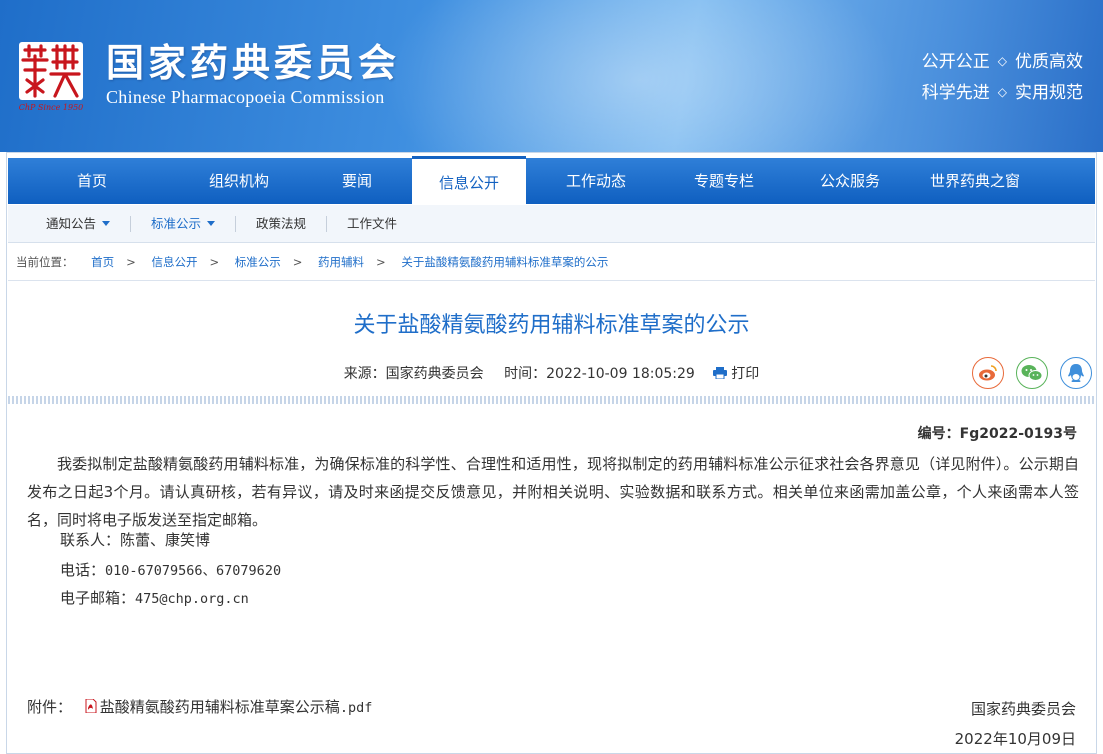  What do you see at coordinates (720, 373) in the screenshot?
I see `print-icon` at bounding box center [720, 373].